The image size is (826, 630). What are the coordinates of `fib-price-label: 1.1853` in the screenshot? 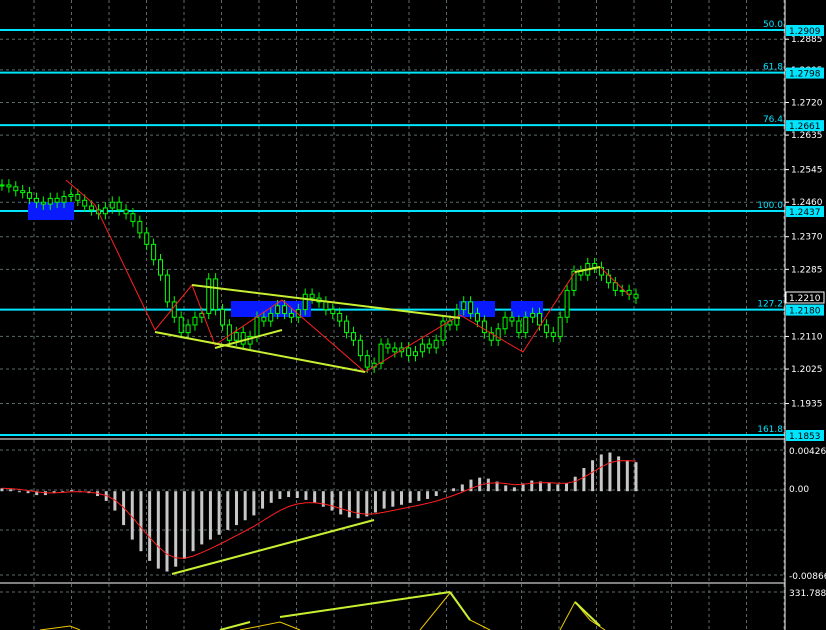 It's located at (805, 437).